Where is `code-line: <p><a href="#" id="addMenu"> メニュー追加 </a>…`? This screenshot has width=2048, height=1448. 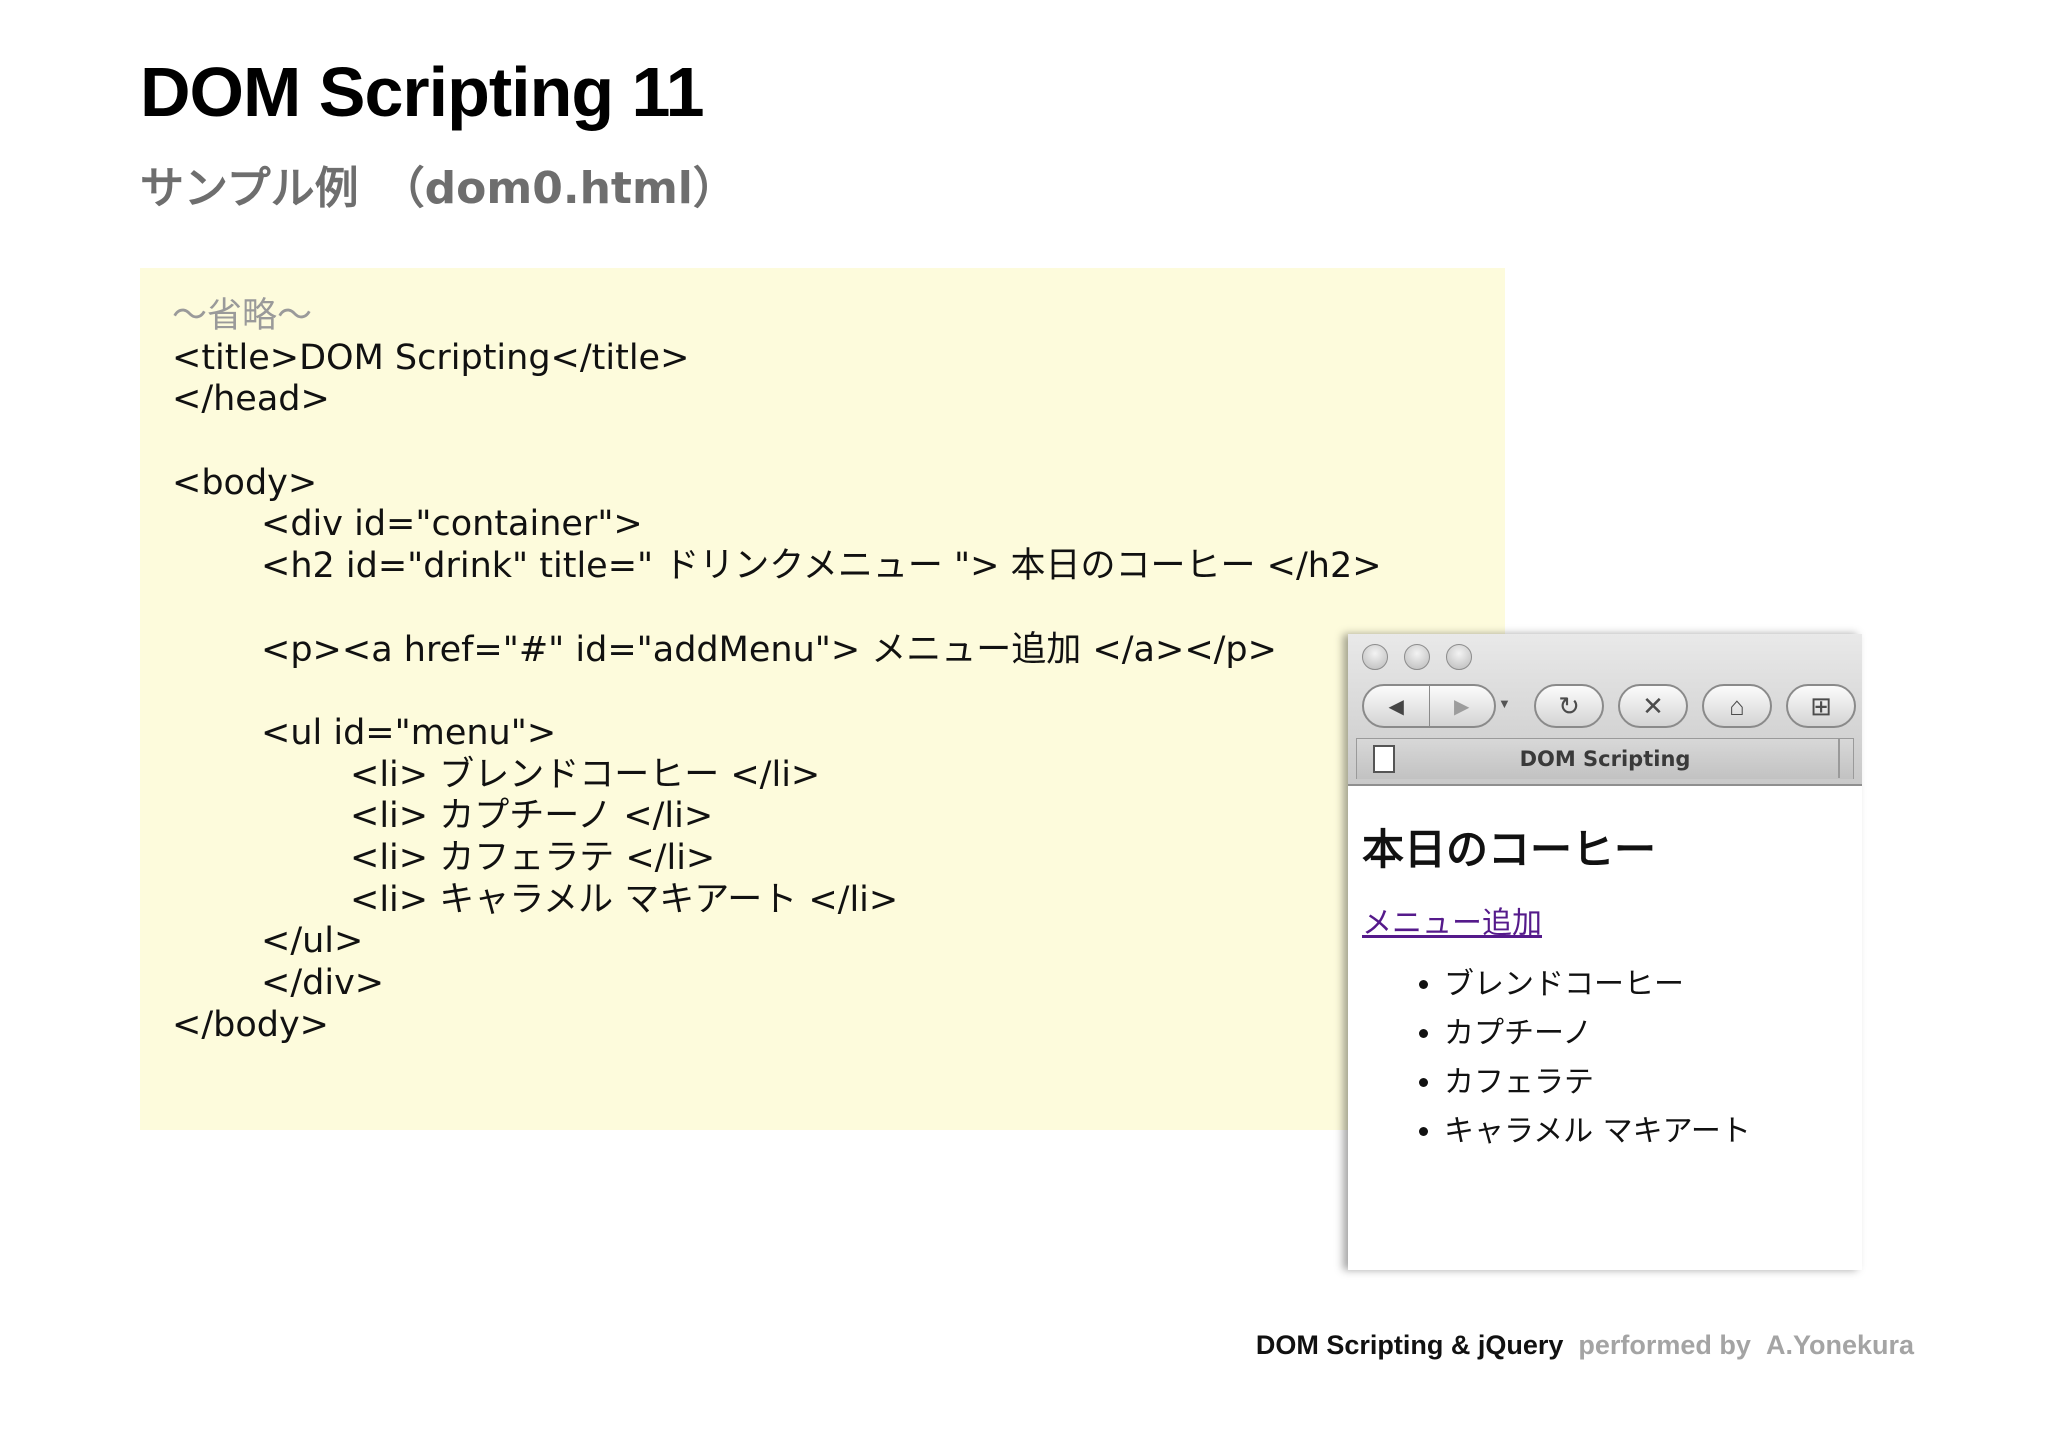
code-line: <p><a href="#" id="addMenu"> メニュー追加 </a>… is located at coordinates (724, 649).